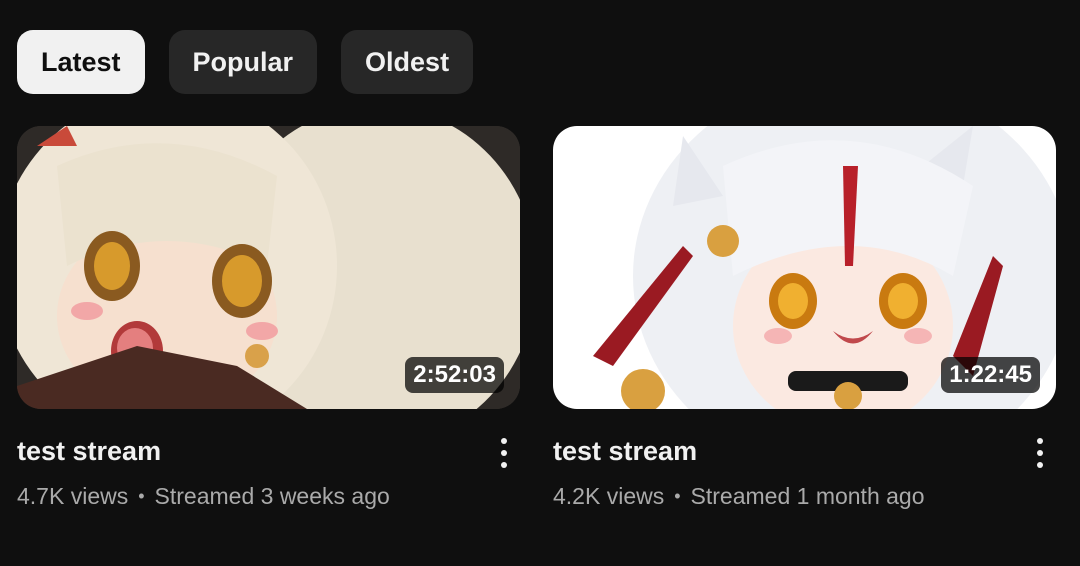  I want to click on chip-latest: Latest, so click(81, 62).